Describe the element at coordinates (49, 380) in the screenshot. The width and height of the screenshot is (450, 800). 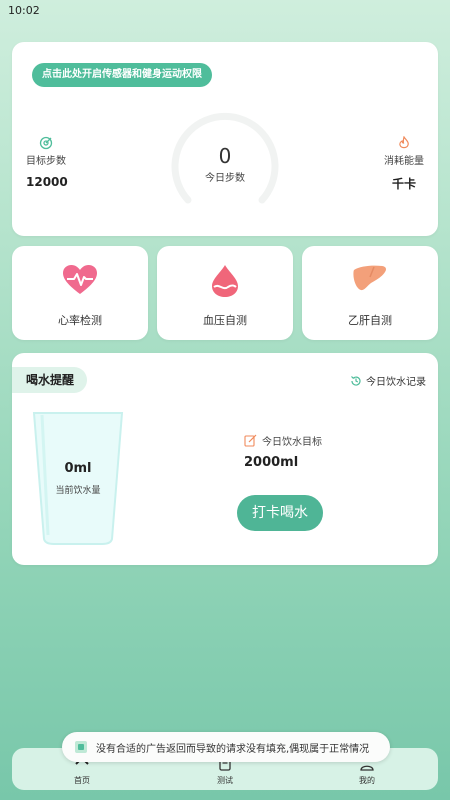
I see `water-reminder-title: 喝水提醒` at that location.